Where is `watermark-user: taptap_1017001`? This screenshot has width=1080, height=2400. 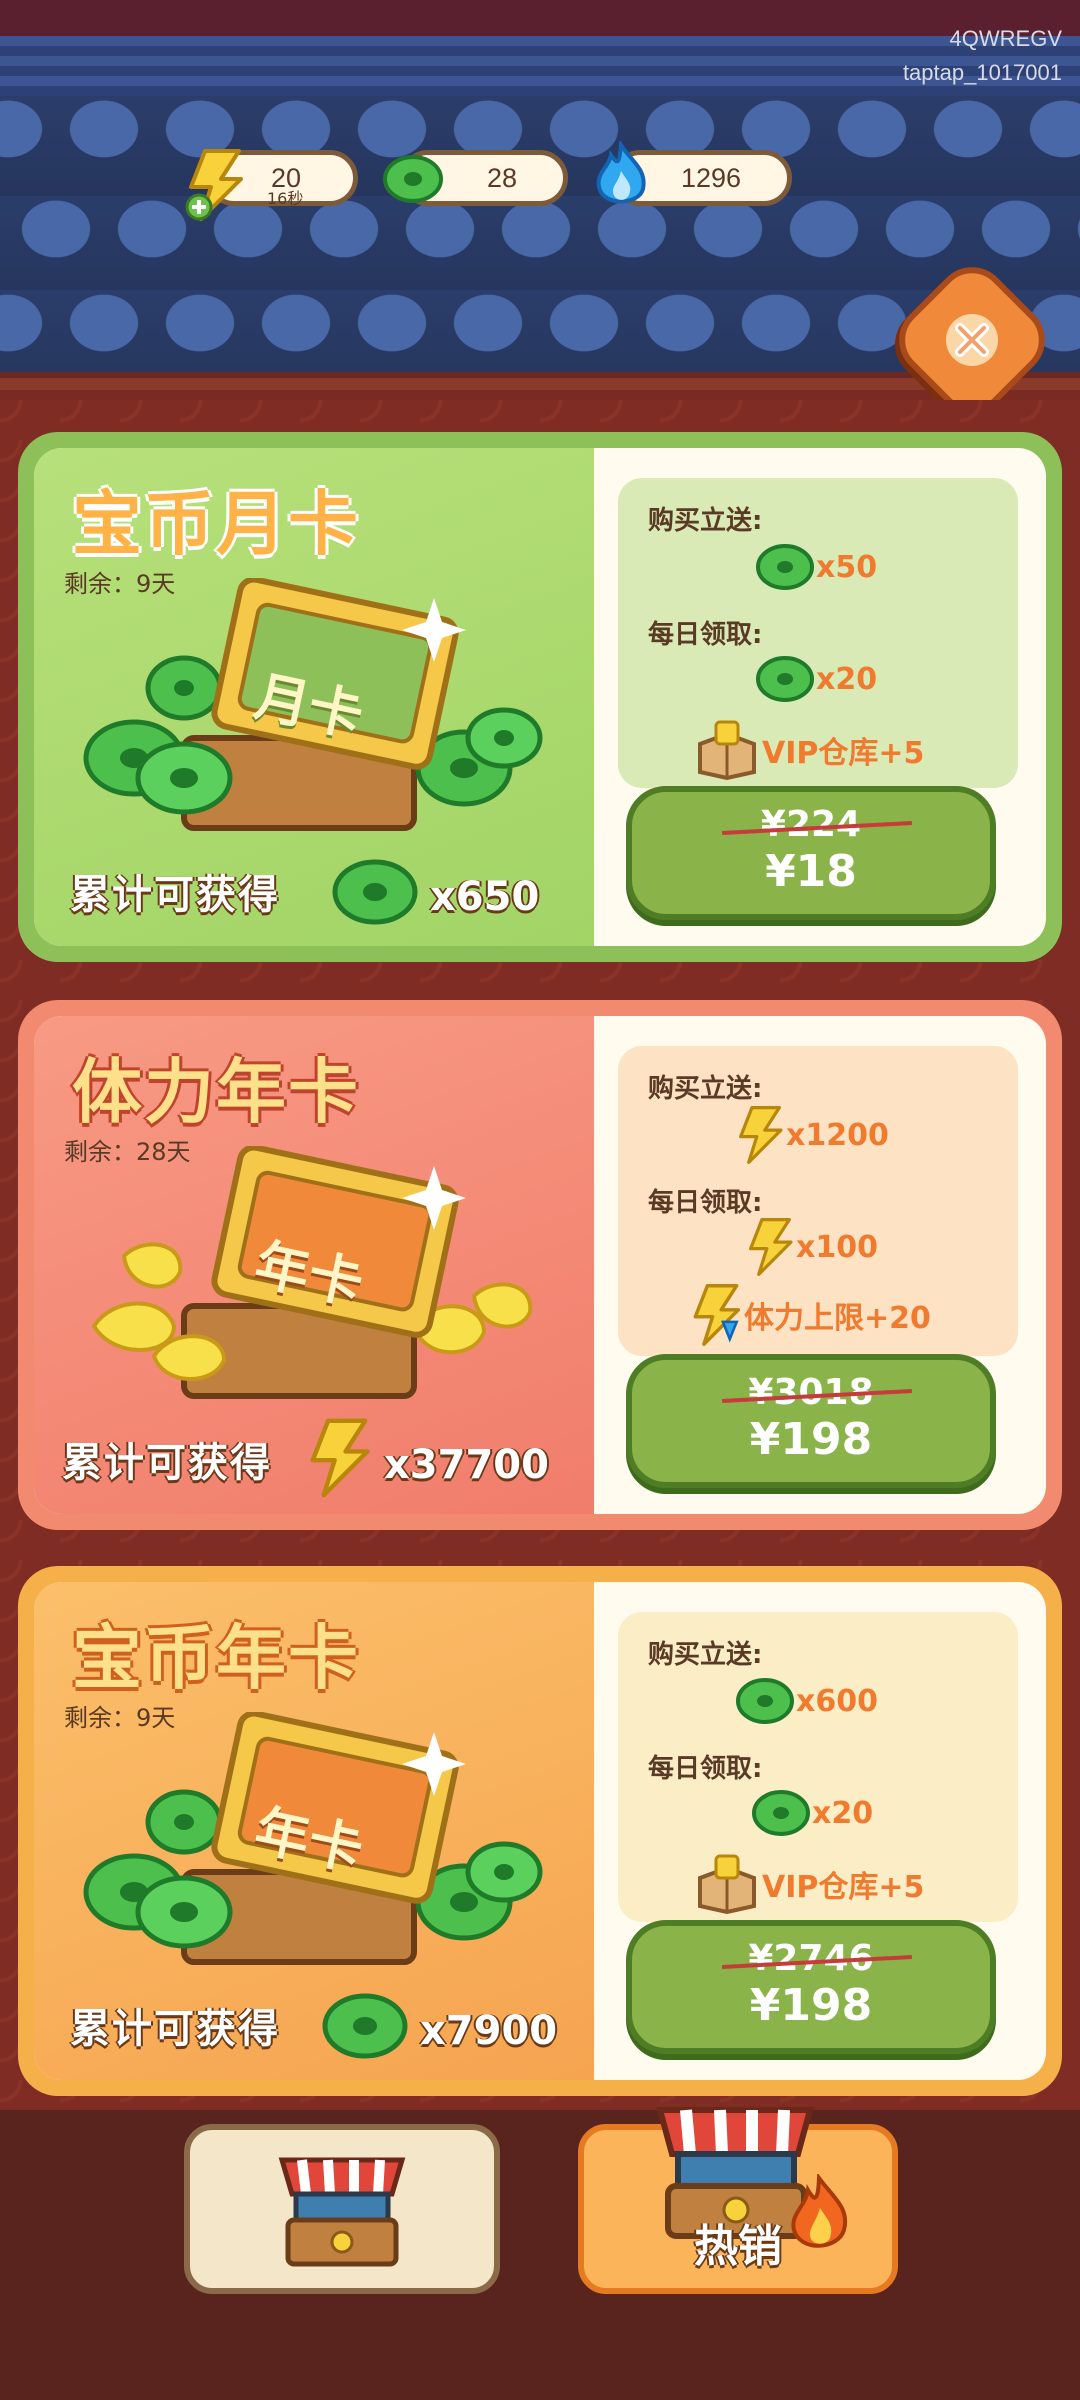
watermark-user: taptap_1017001 is located at coordinates (982, 72).